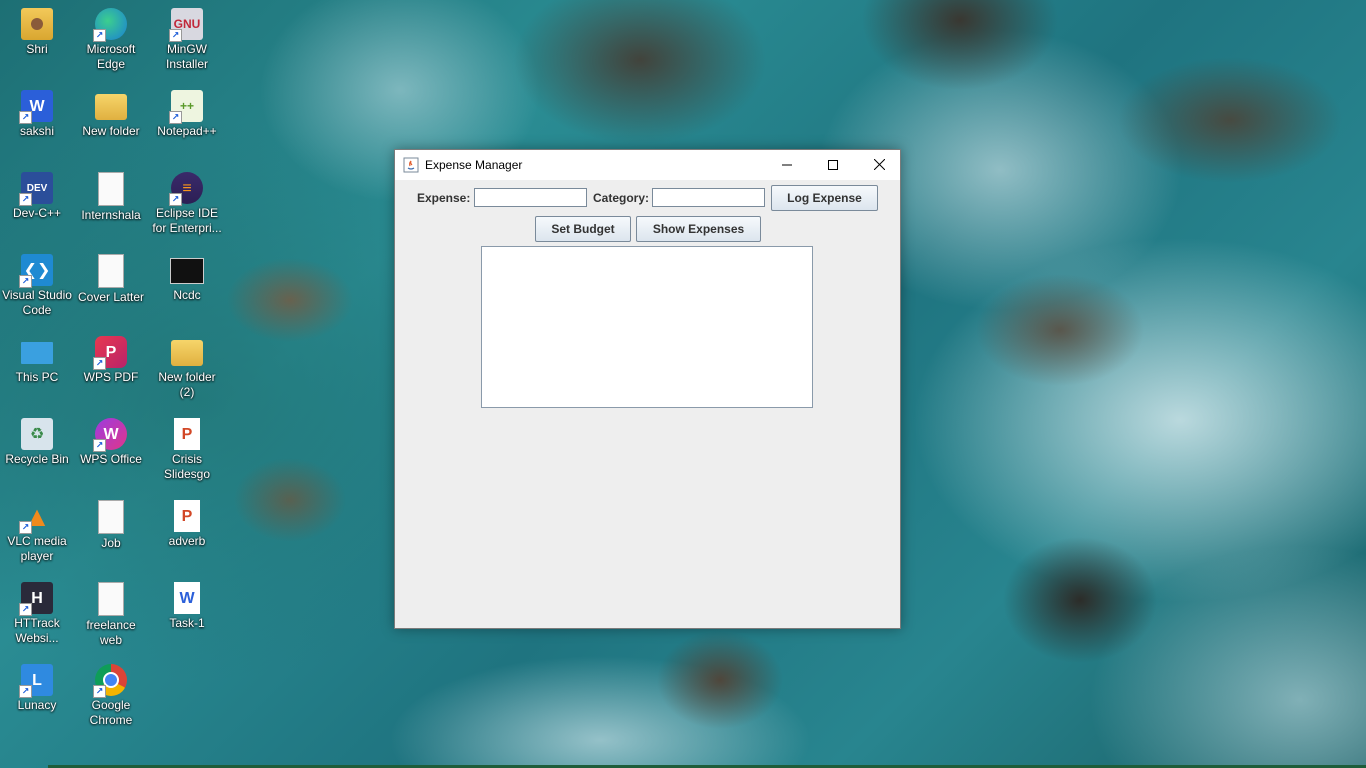 The height and width of the screenshot is (768, 1366). What do you see at coordinates (187, 131) in the screenshot?
I see `desktop-icon-label: Notepad++` at bounding box center [187, 131].